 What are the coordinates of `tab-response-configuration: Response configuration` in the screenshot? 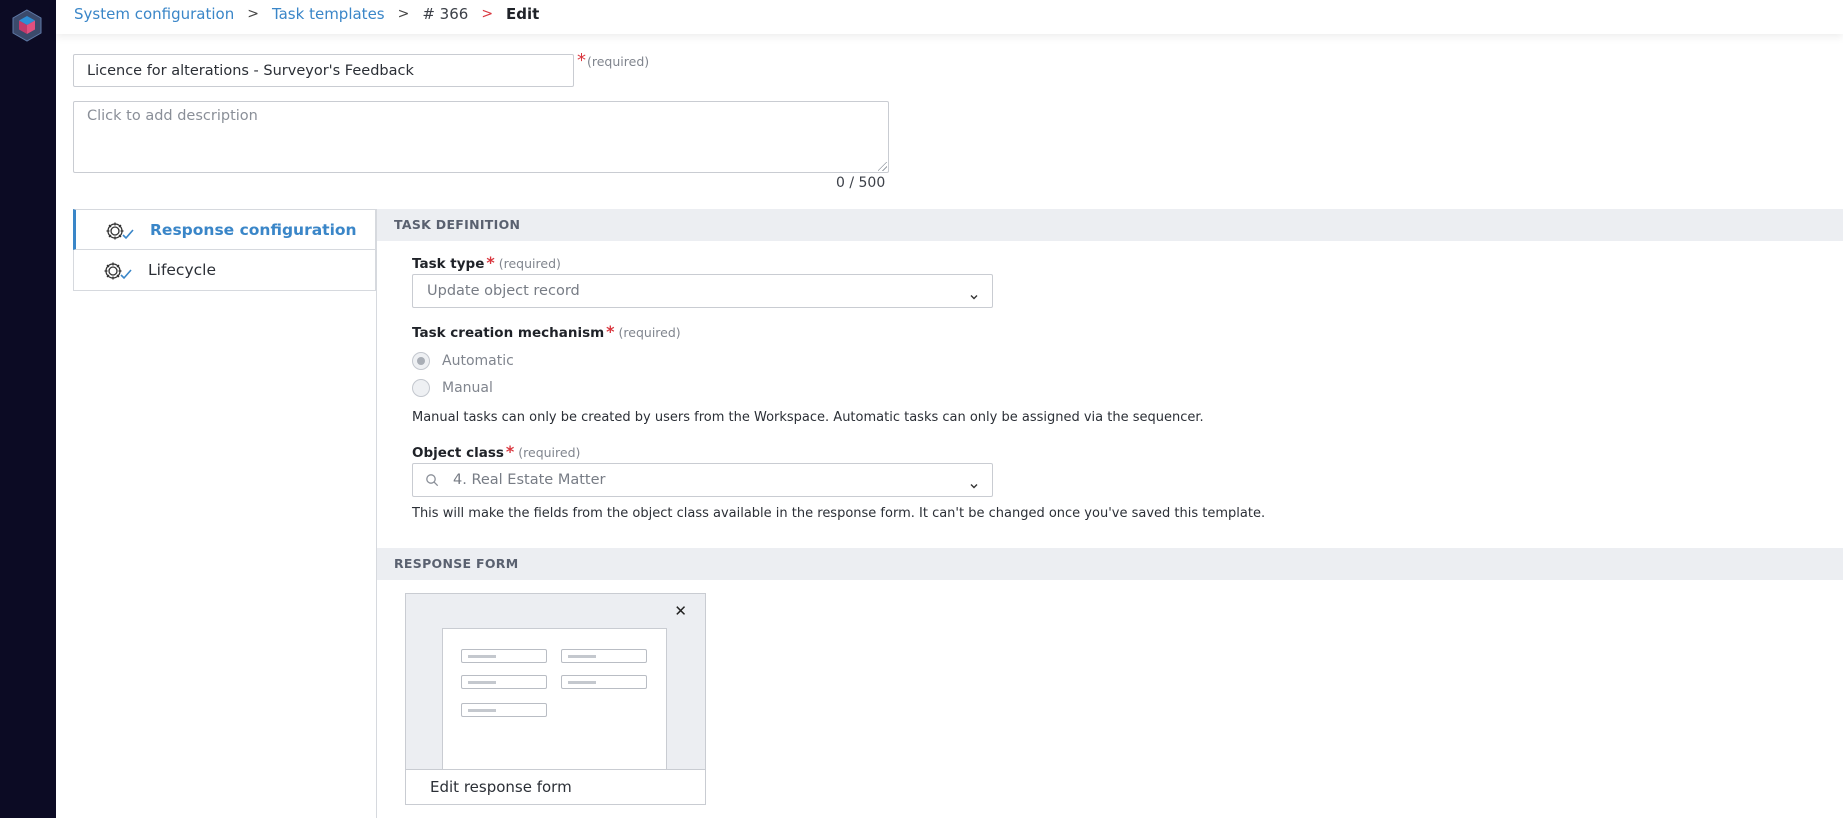 It's located at (224, 229).